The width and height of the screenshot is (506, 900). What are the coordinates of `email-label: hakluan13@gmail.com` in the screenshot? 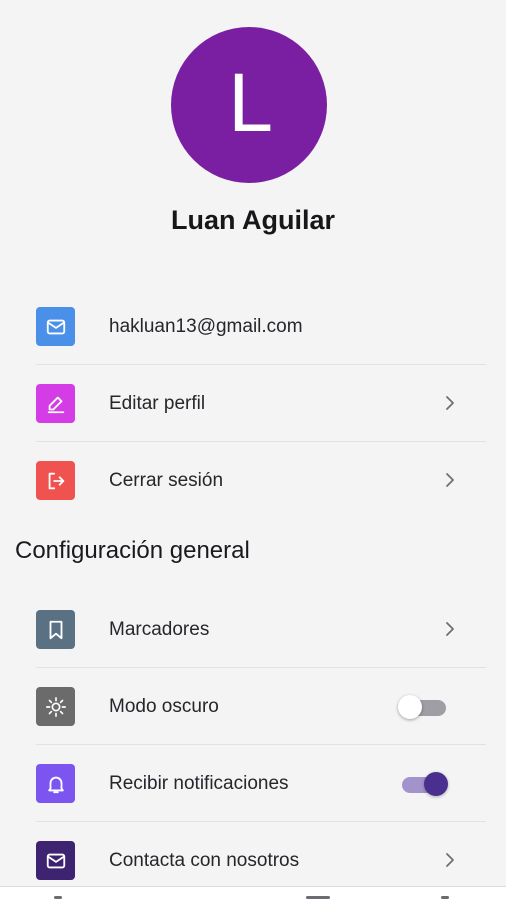 It's located at (206, 326).